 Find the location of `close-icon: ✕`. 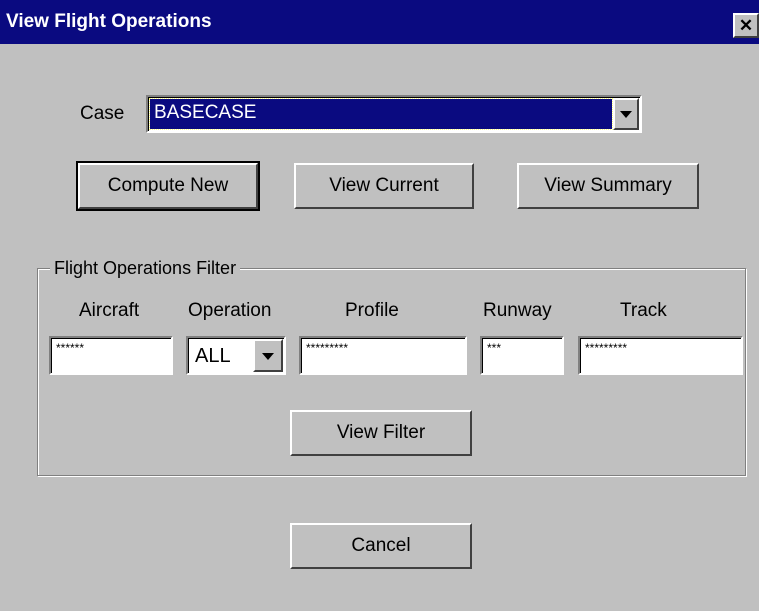

close-icon: ✕ is located at coordinates (746, 25).